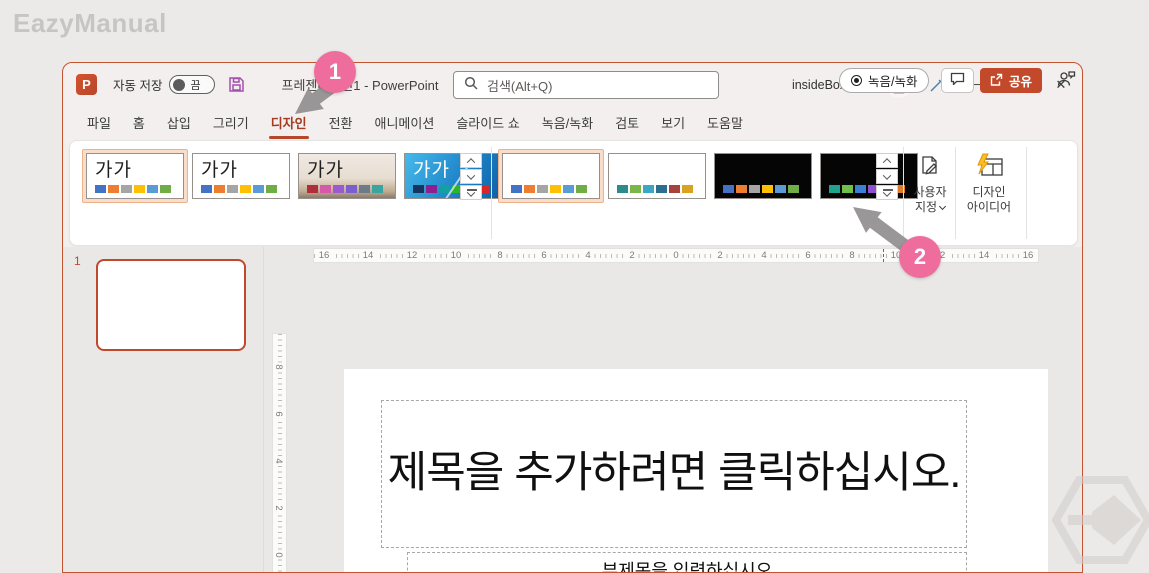 Image resolution: width=1149 pixels, height=573 pixels. What do you see at coordinates (930, 167) in the screenshot?
I see `document-pencil-icon` at bounding box center [930, 167].